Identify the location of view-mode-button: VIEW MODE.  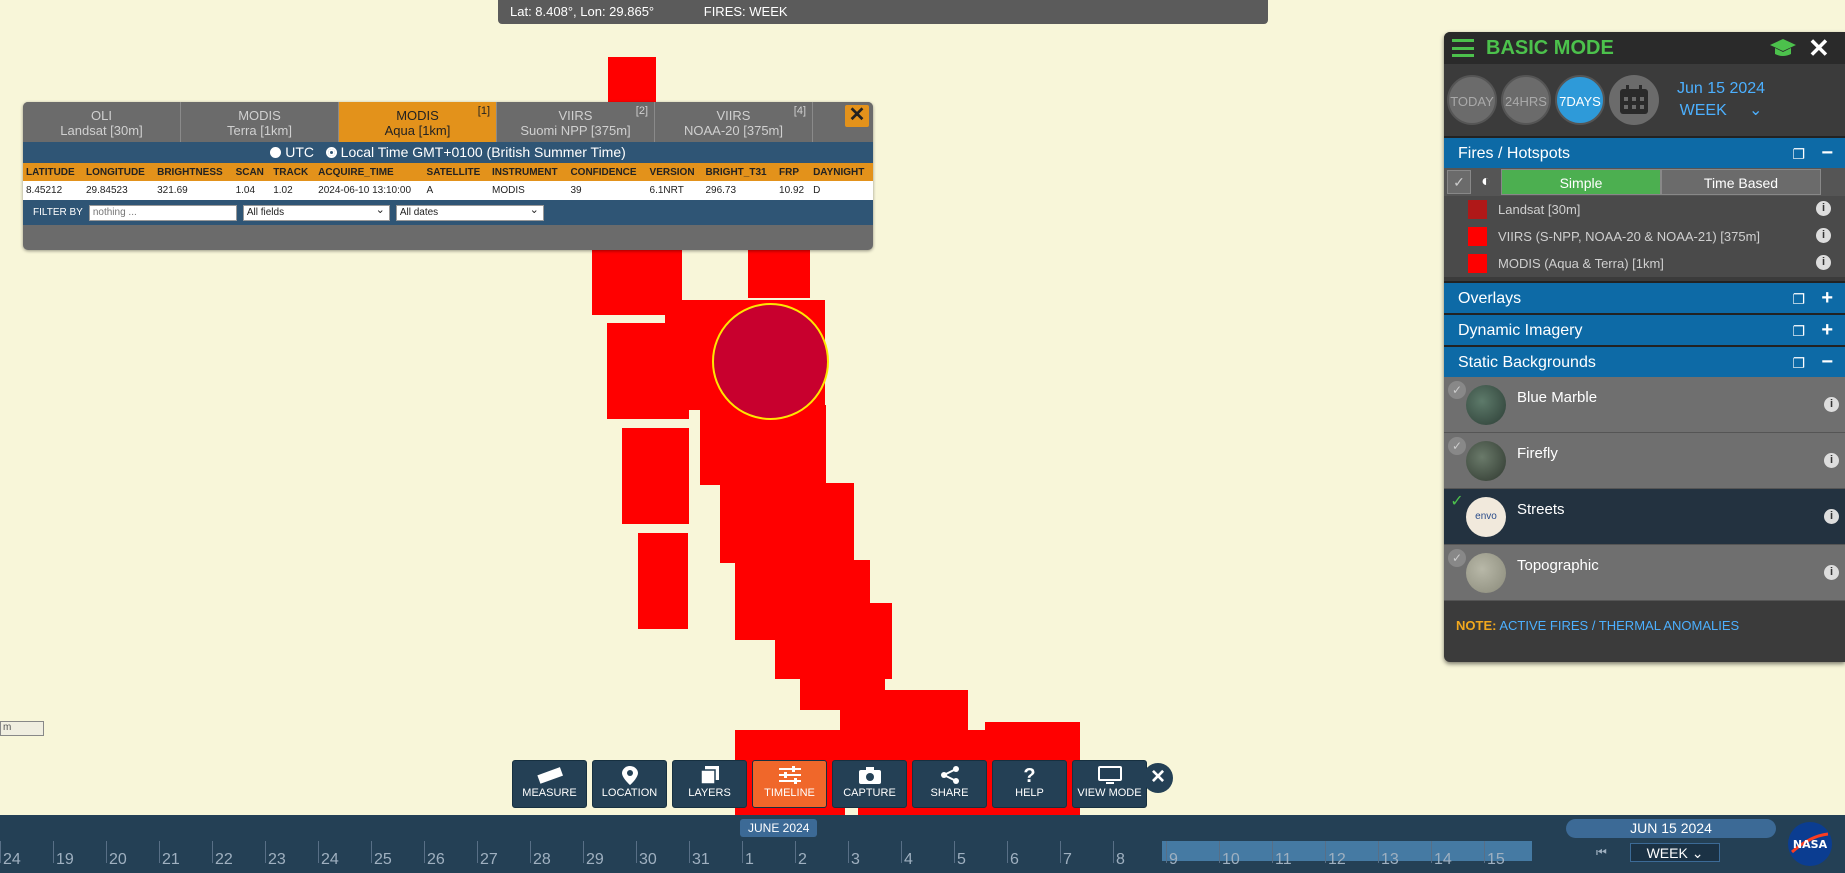
(1109, 784).